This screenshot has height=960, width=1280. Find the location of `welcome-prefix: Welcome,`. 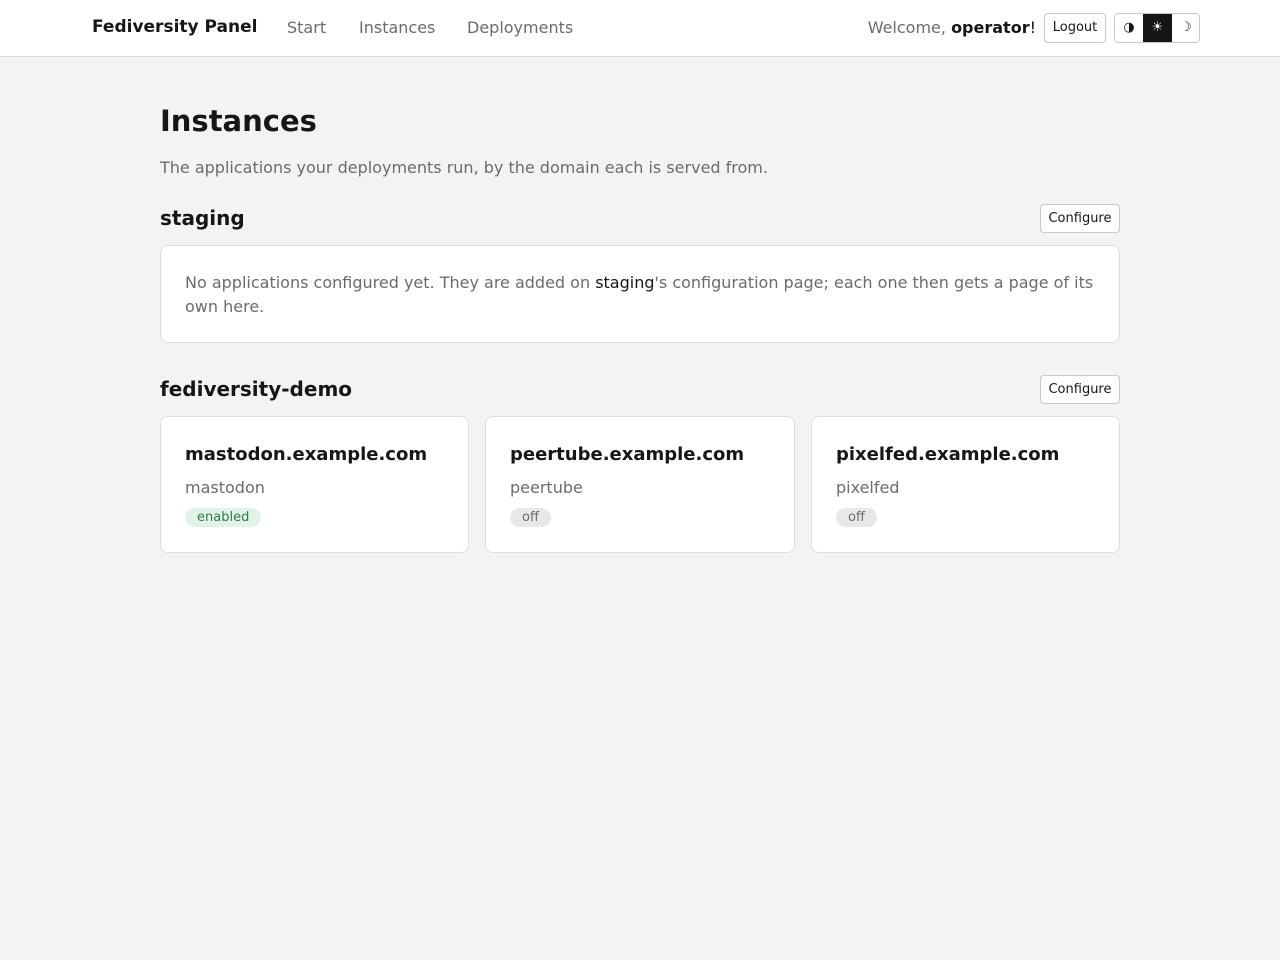

welcome-prefix: Welcome, is located at coordinates (906, 27).